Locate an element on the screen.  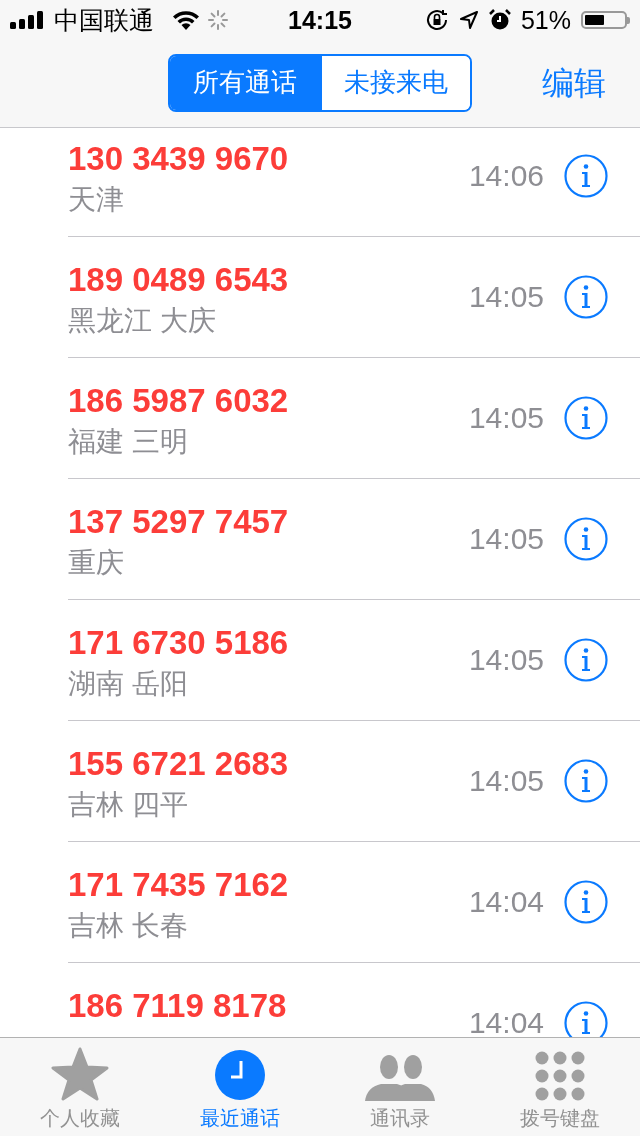
tab-bar-item: 通讯录 is located at coordinates (400, 1087).